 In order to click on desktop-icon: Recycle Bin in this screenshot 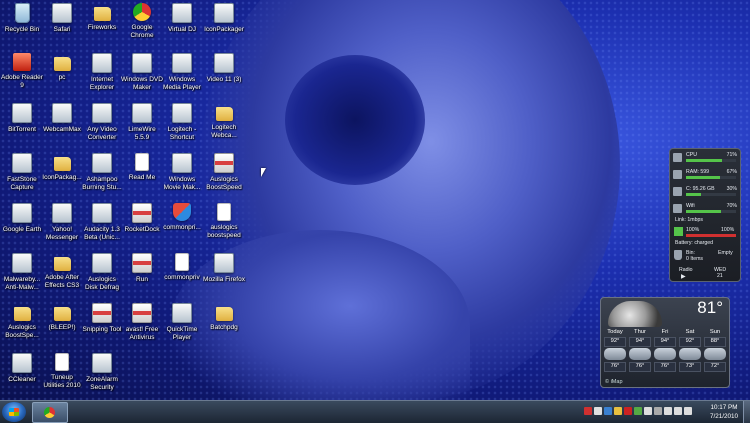, I will do `click(22, 18)`.